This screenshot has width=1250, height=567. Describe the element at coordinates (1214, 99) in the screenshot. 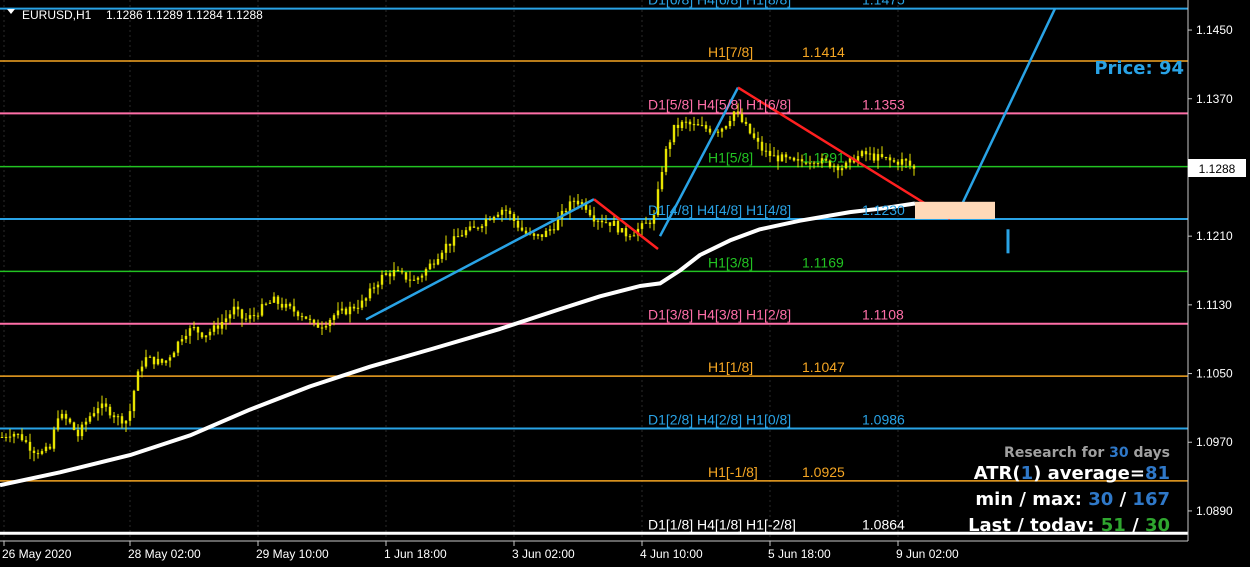

I see `price-tick-label: 1.1370` at that location.